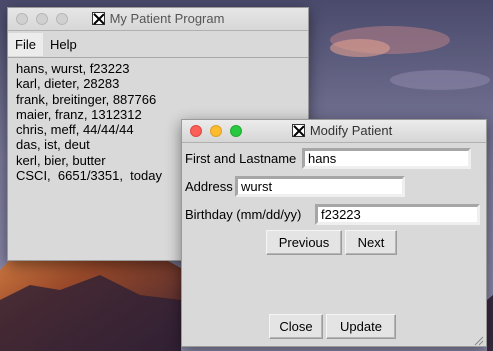 The width and height of the screenshot is (493, 351). What do you see at coordinates (158, 99) in the screenshot?
I see `list-item: frank, breitinger, 887766` at bounding box center [158, 99].